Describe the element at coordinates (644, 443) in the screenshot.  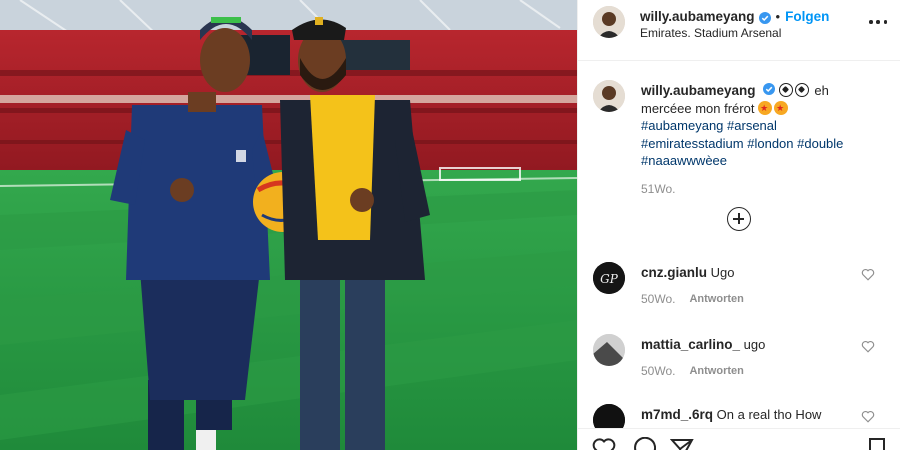
I see `comment-bubble-icon` at that location.